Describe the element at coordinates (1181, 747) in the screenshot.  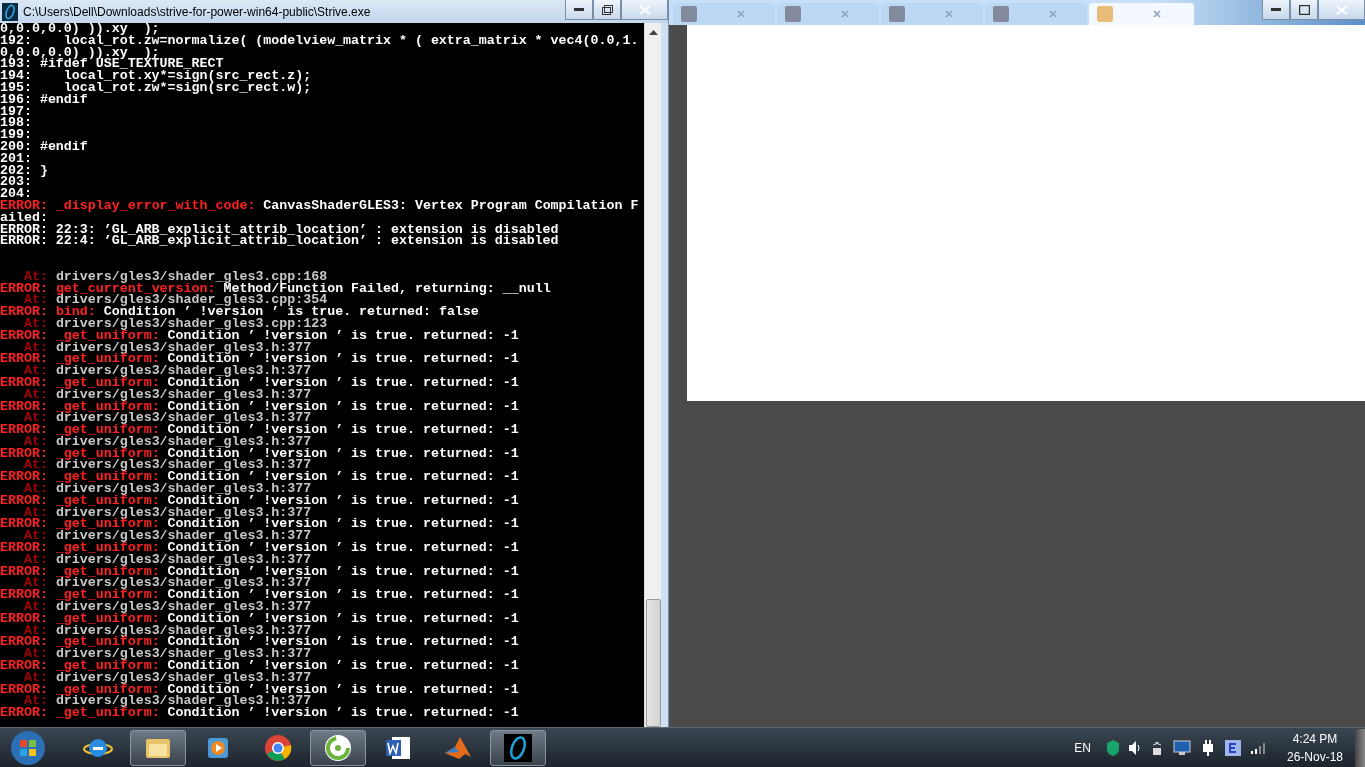
I see `monitor-icon` at that location.